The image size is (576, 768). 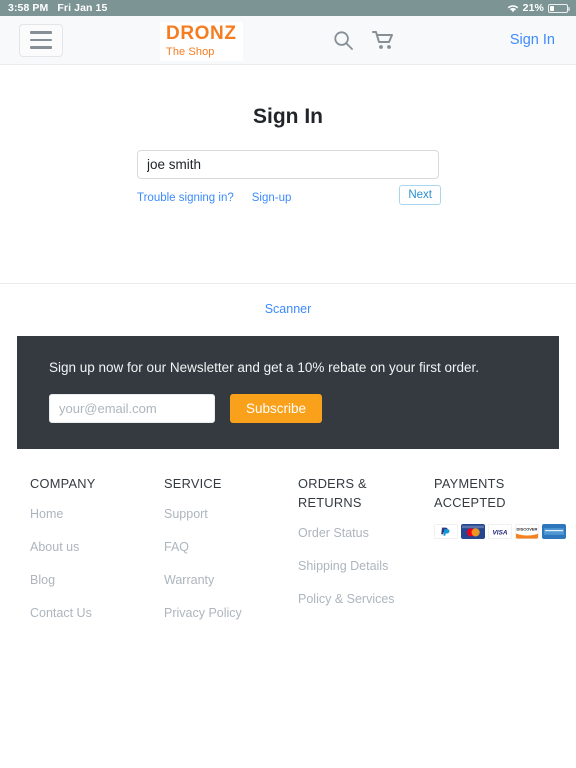 What do you see at coordinates (231, 580) in the screenshot?
I see `list-item: Warranty` at bounding box center [231, 580].